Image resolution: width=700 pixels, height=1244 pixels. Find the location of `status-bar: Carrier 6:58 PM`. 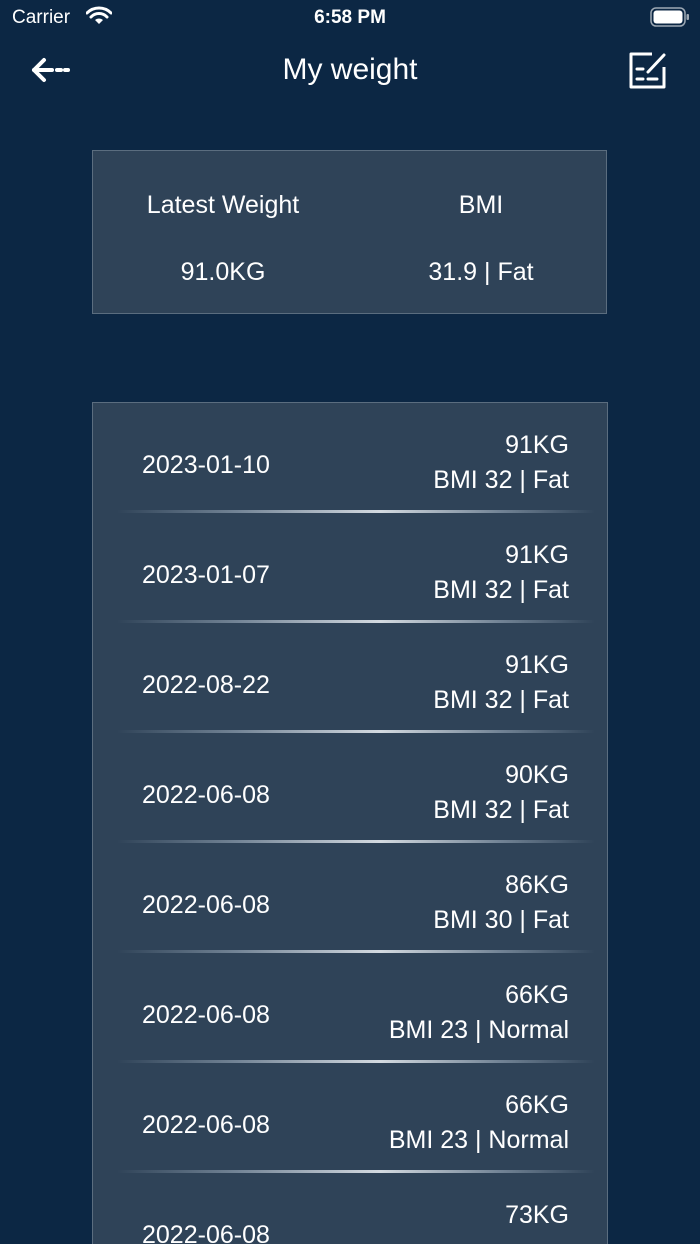

status-bar: Carrier 6:58 PM is located at coordinates (350, 18).